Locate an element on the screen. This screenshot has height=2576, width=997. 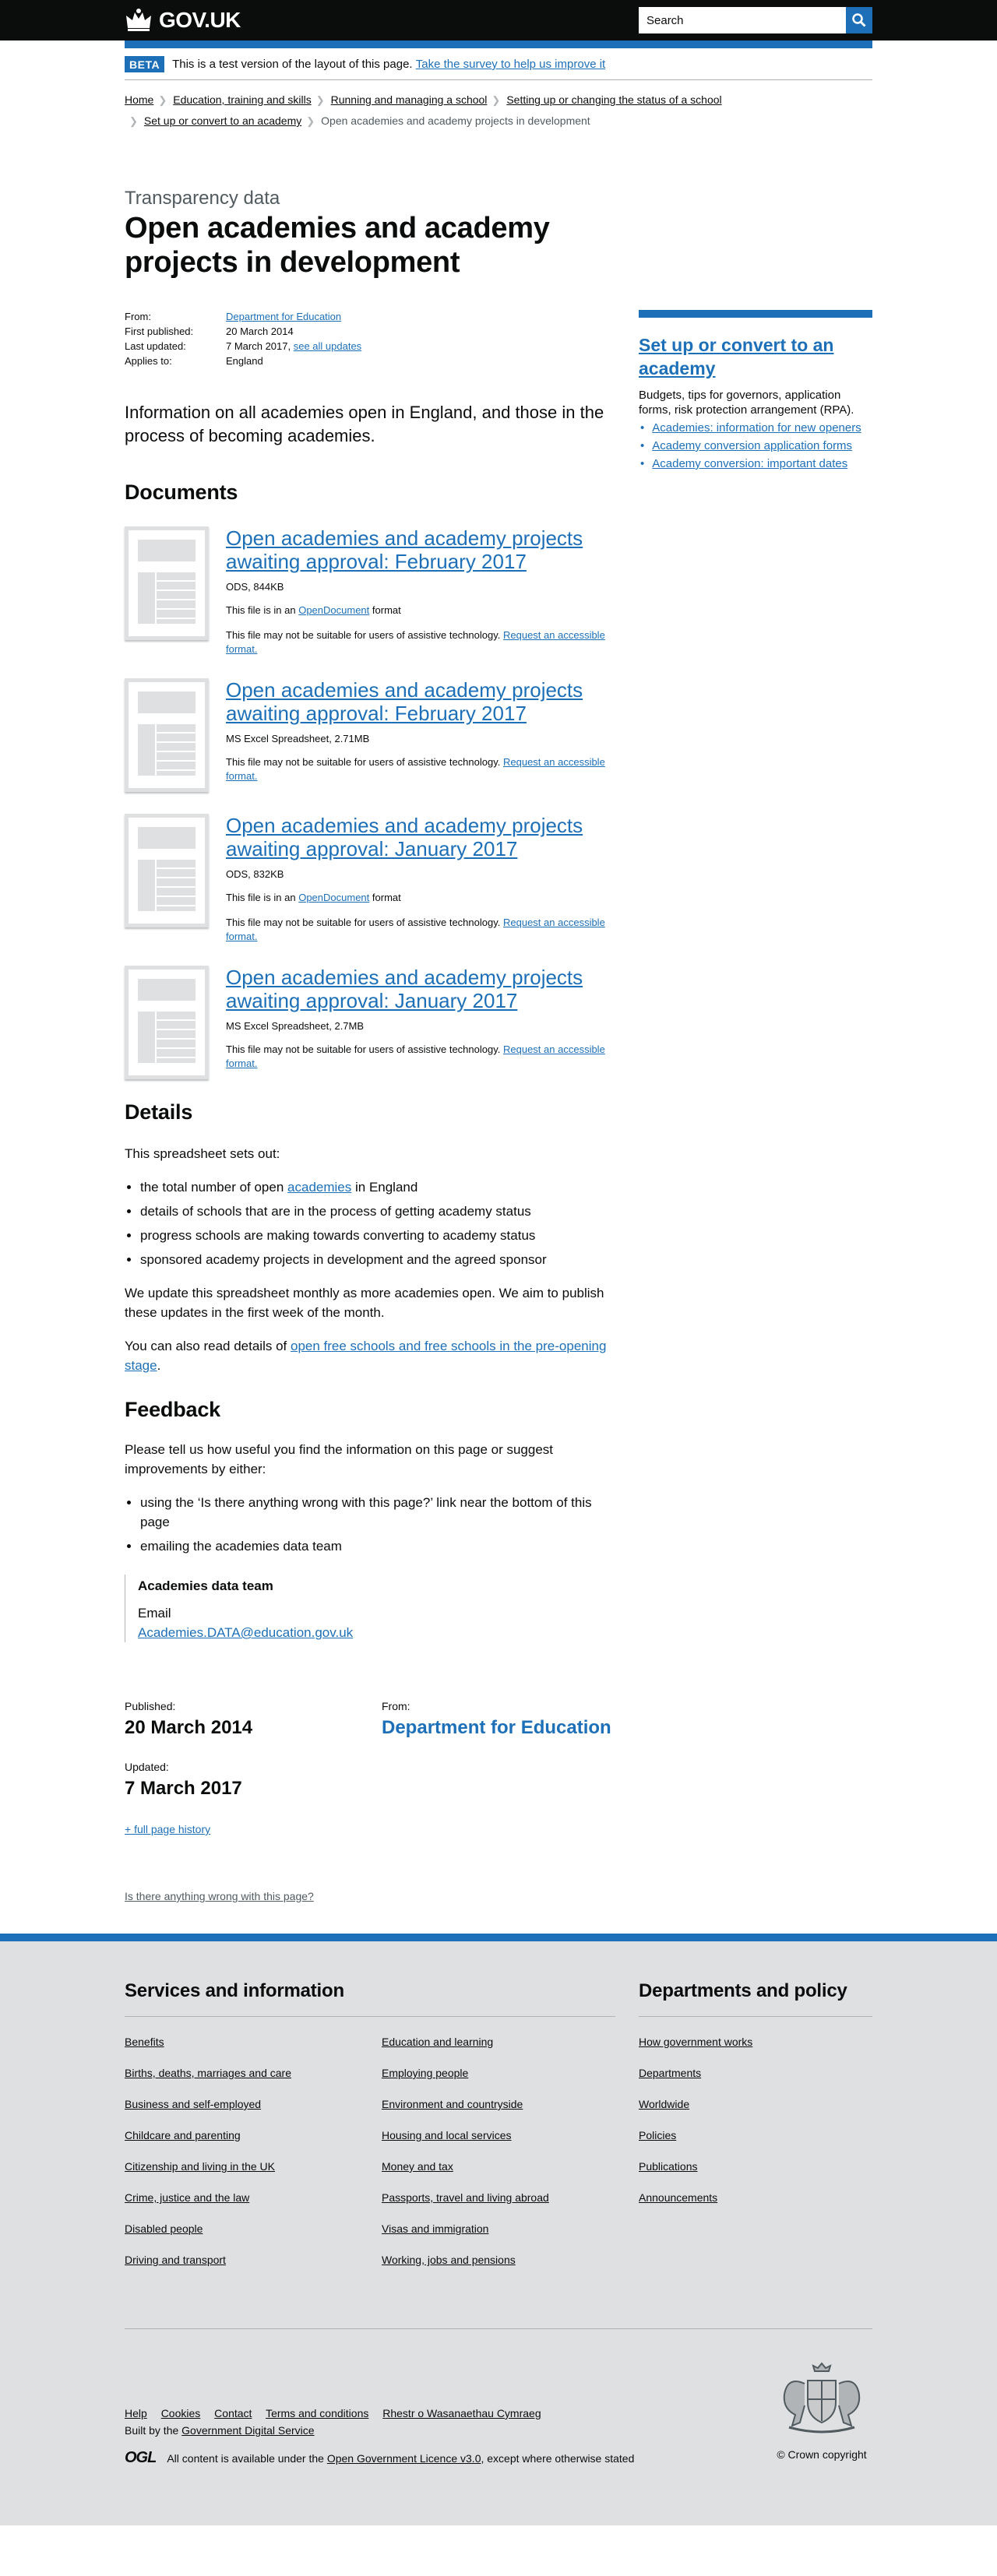
list-item: Academy conversion: important dates is located at coordinates (755, 464).